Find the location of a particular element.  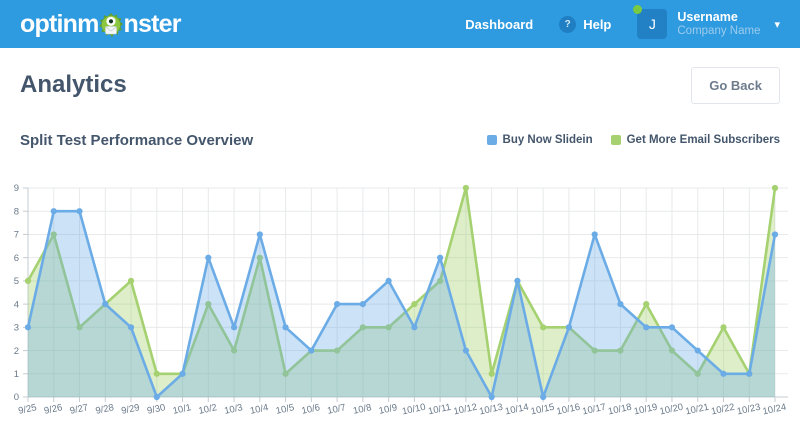

svg-text: 10/18 is located at coordinates (620, 410).